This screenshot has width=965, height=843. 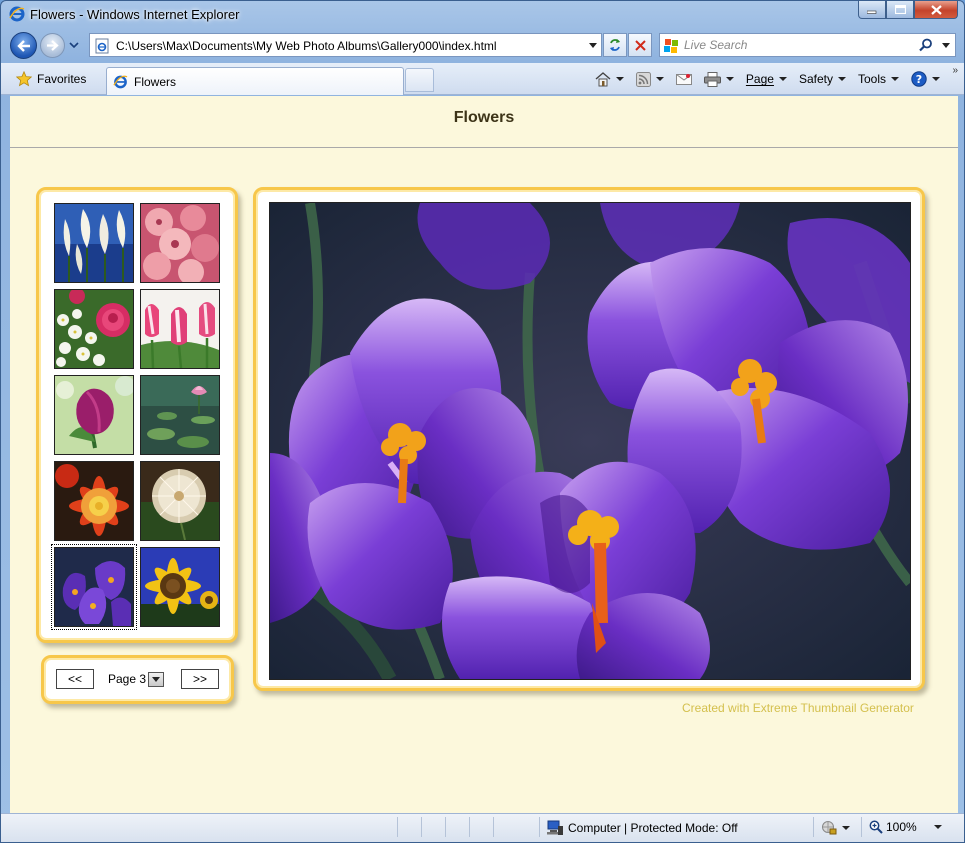 I want to click on search-options-dropdown-icon, so click(x=946, y=45).